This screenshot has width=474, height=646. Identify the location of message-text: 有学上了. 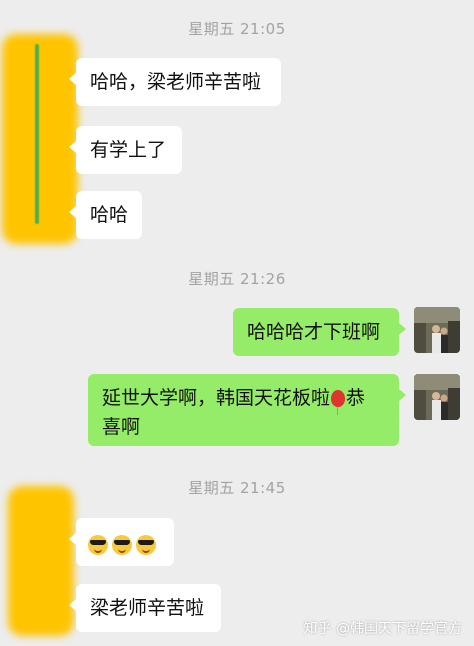
(128, 150).